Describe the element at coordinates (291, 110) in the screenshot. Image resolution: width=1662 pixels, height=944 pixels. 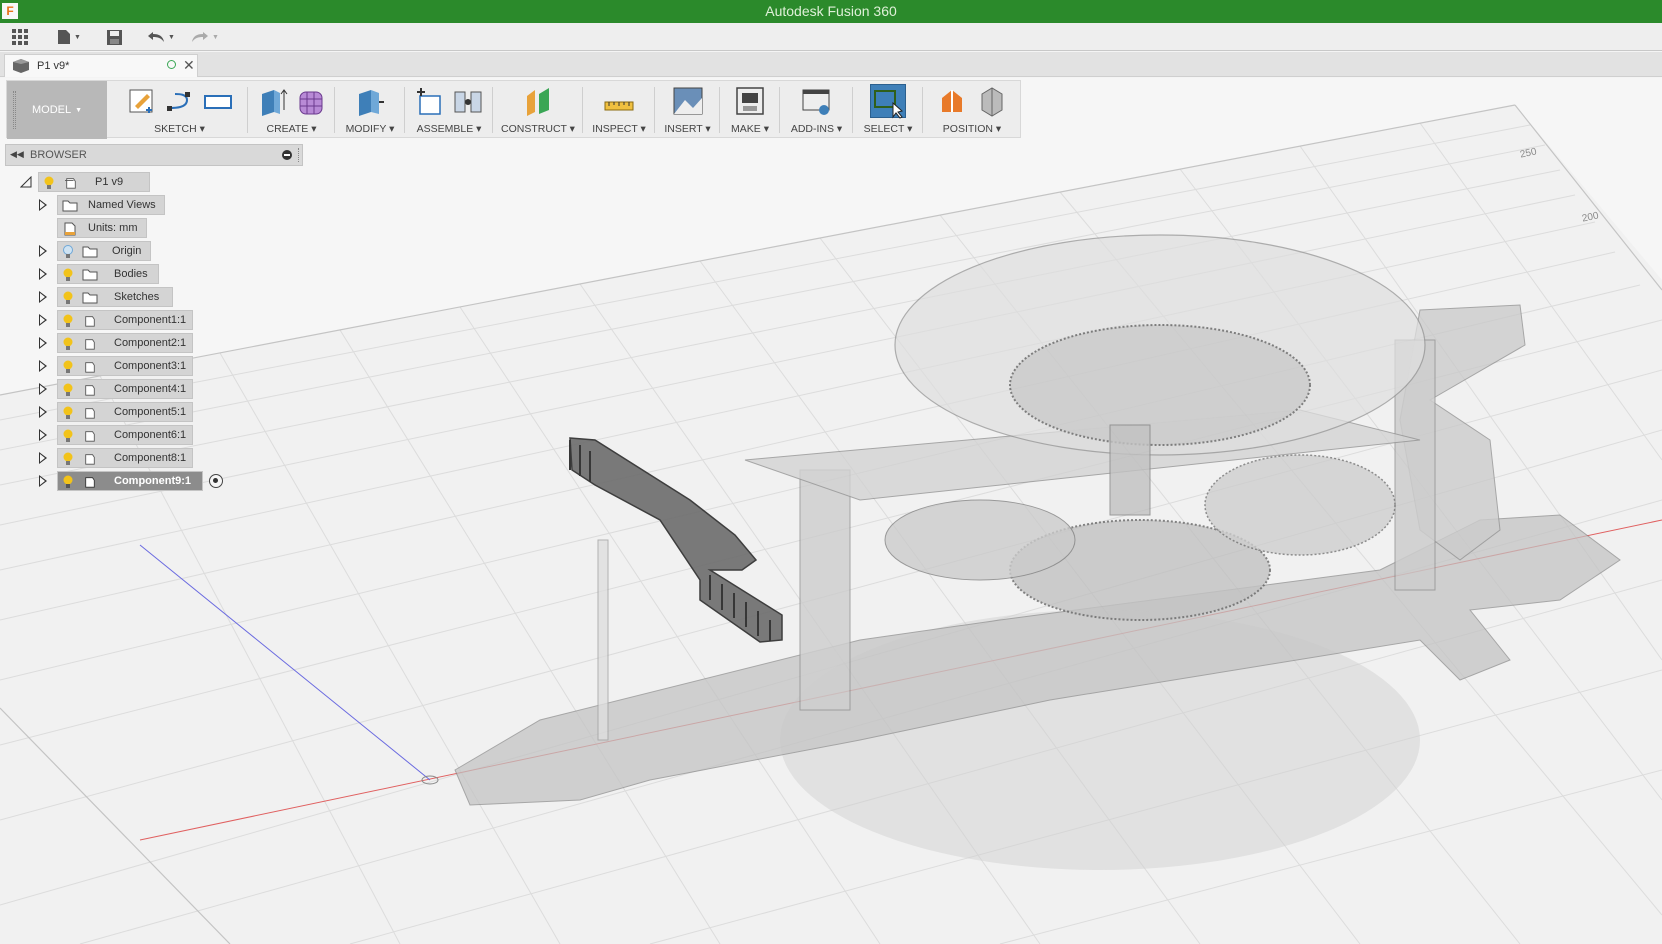
I see `toolbar-group-create: CREATE ▾` at that location.